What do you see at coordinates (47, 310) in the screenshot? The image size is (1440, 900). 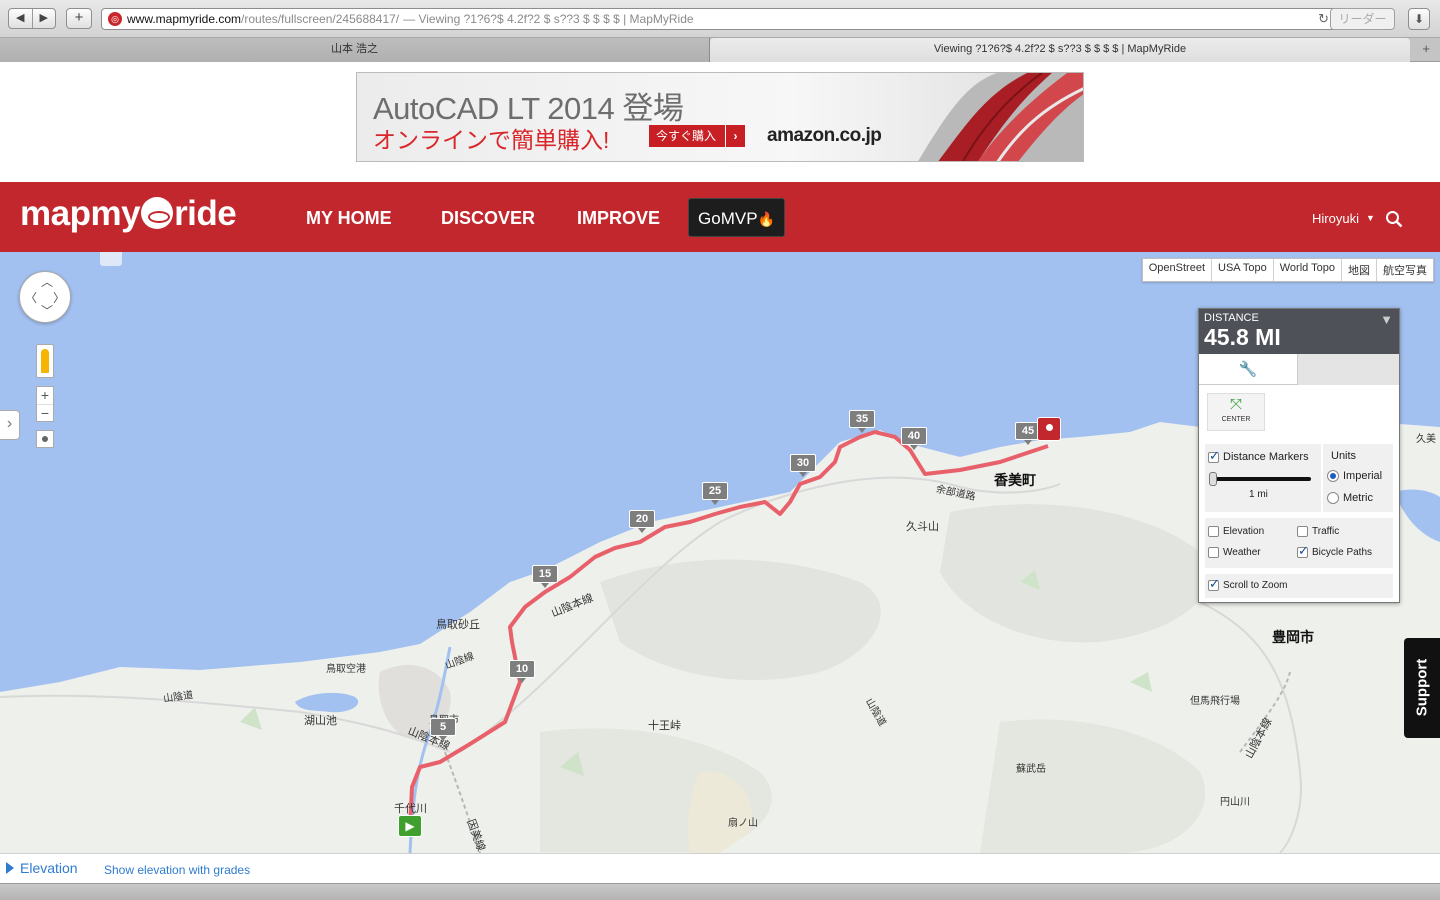 I see `pan-down-icon: ﹀` at bounding box center [47, 310].